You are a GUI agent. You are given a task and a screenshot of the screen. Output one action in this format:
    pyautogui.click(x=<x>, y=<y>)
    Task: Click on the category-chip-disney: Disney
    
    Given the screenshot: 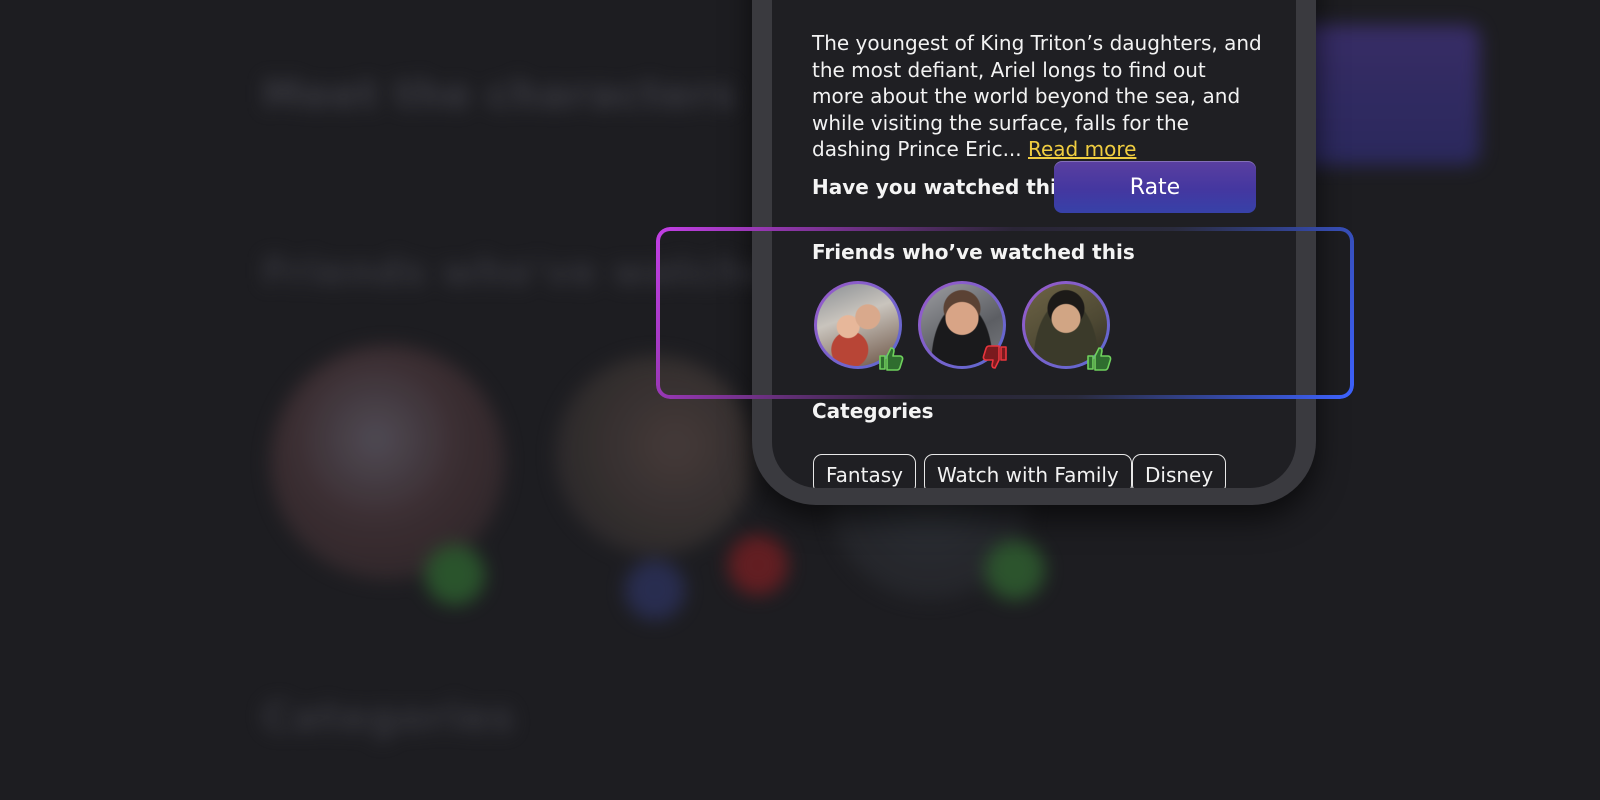 What is the action you would take?
    pyautogui.click(x=1179, y=471)
    